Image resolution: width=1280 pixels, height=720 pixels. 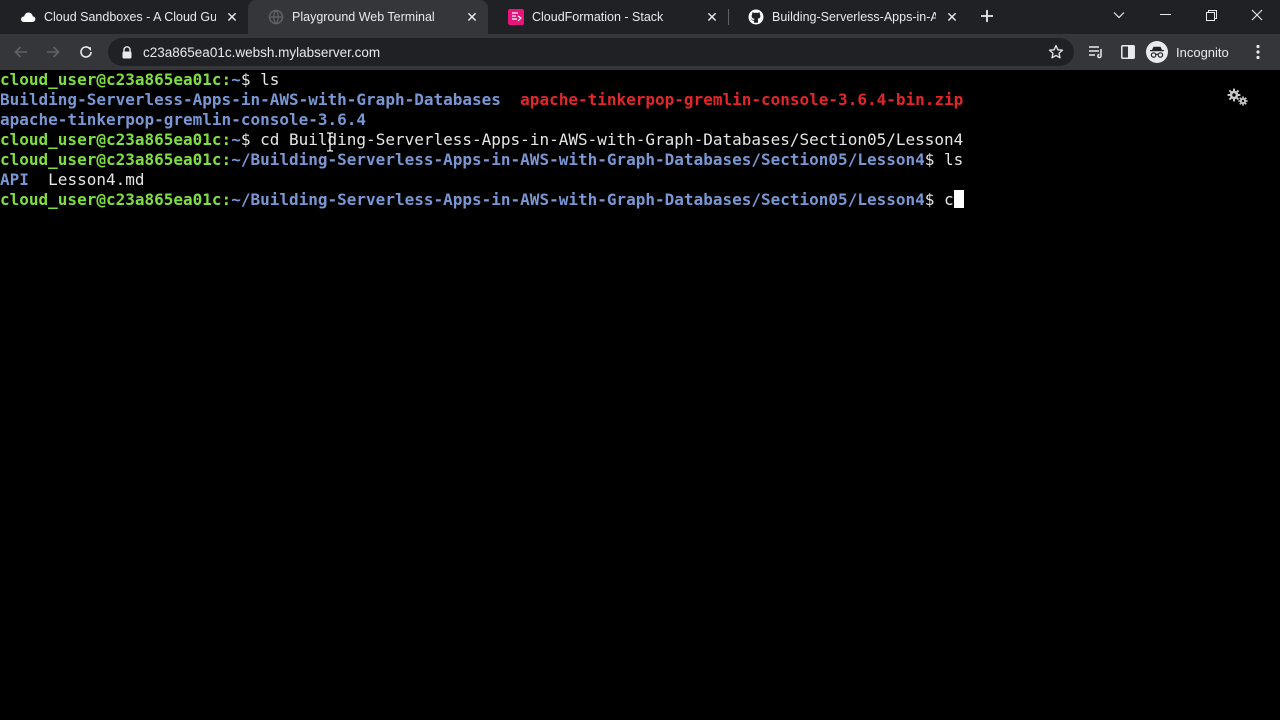 I want to click on arrow-left-icon, so click(x=20, y=52).